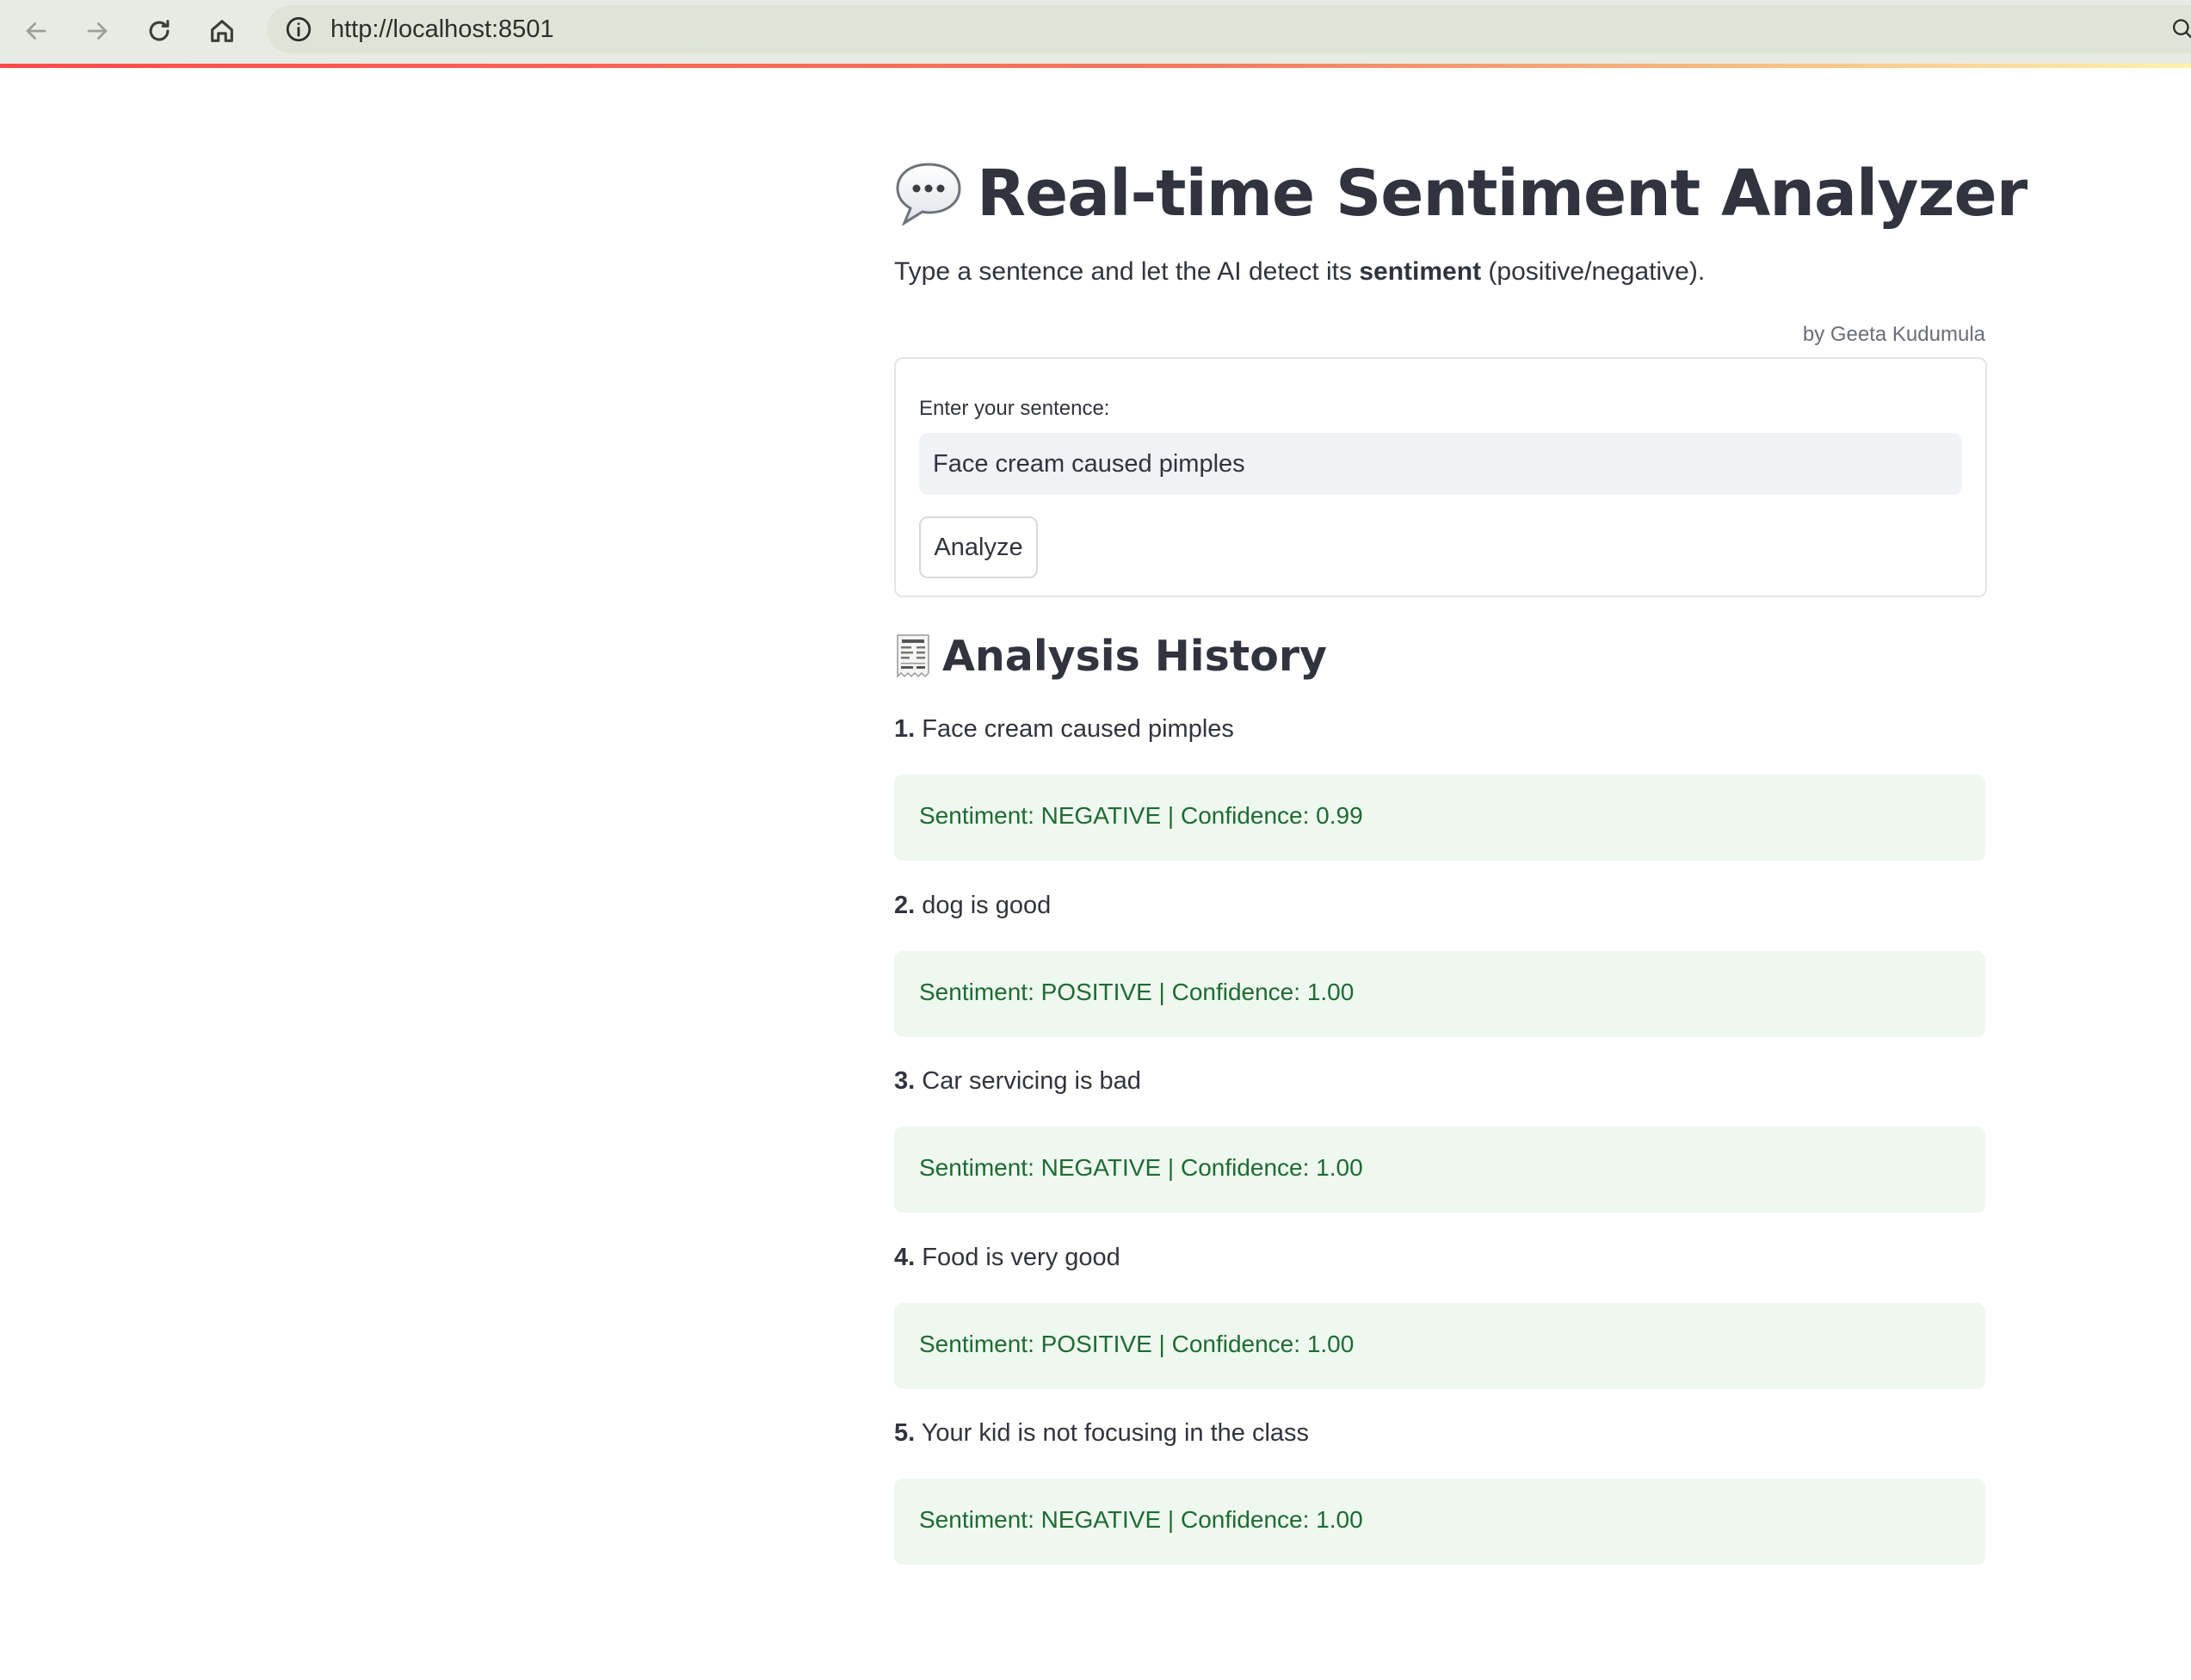  What do you see at coordinates (987, 905) in the screenshot?
I see `history-item-sentence: dog is good` at bounding box center [987, 905].